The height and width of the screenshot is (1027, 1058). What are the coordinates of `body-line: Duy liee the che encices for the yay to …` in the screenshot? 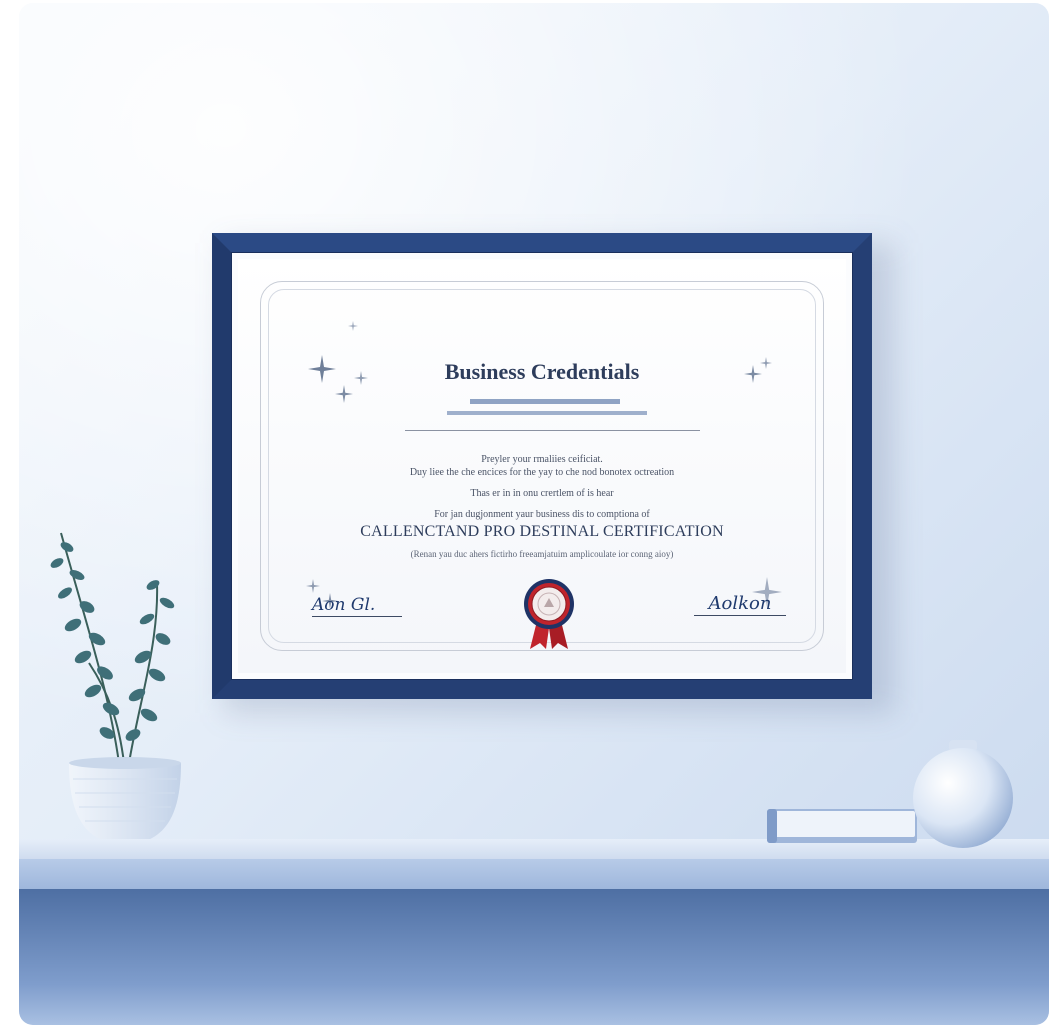 It's located at (542, 472).